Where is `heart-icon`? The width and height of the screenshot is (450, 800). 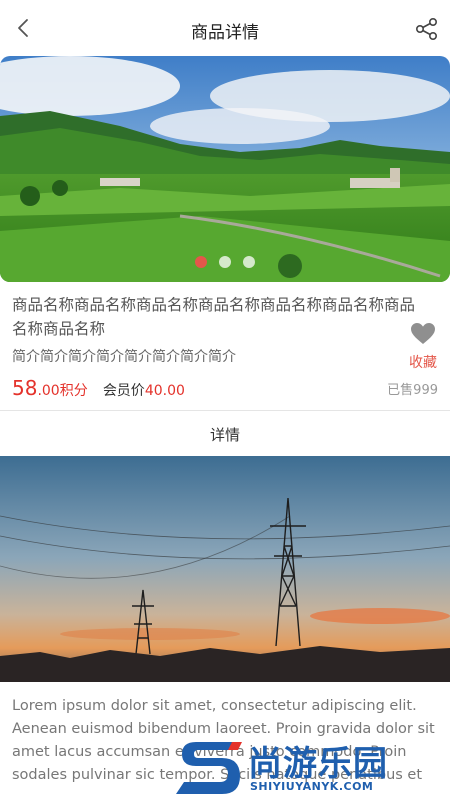 heart-icon is located at coordinates (423, 336).